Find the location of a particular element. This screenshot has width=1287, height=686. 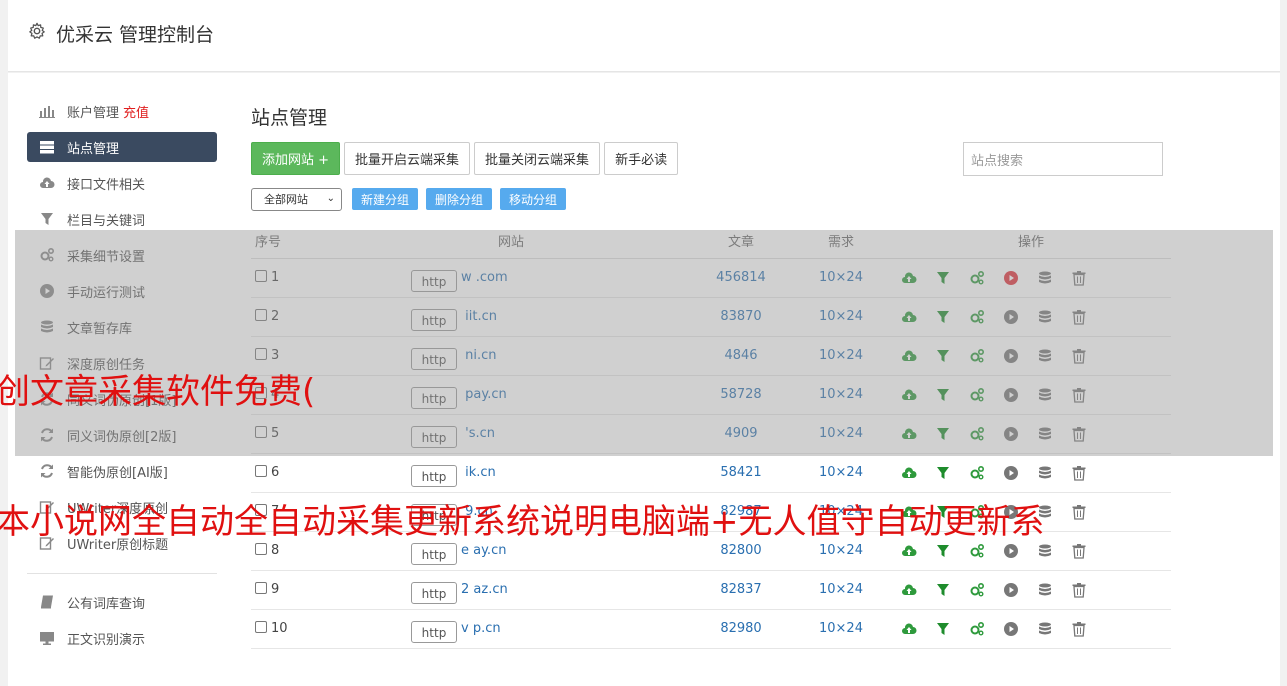

site-domain-link: ik.cn is located at coordinates (478, 472).